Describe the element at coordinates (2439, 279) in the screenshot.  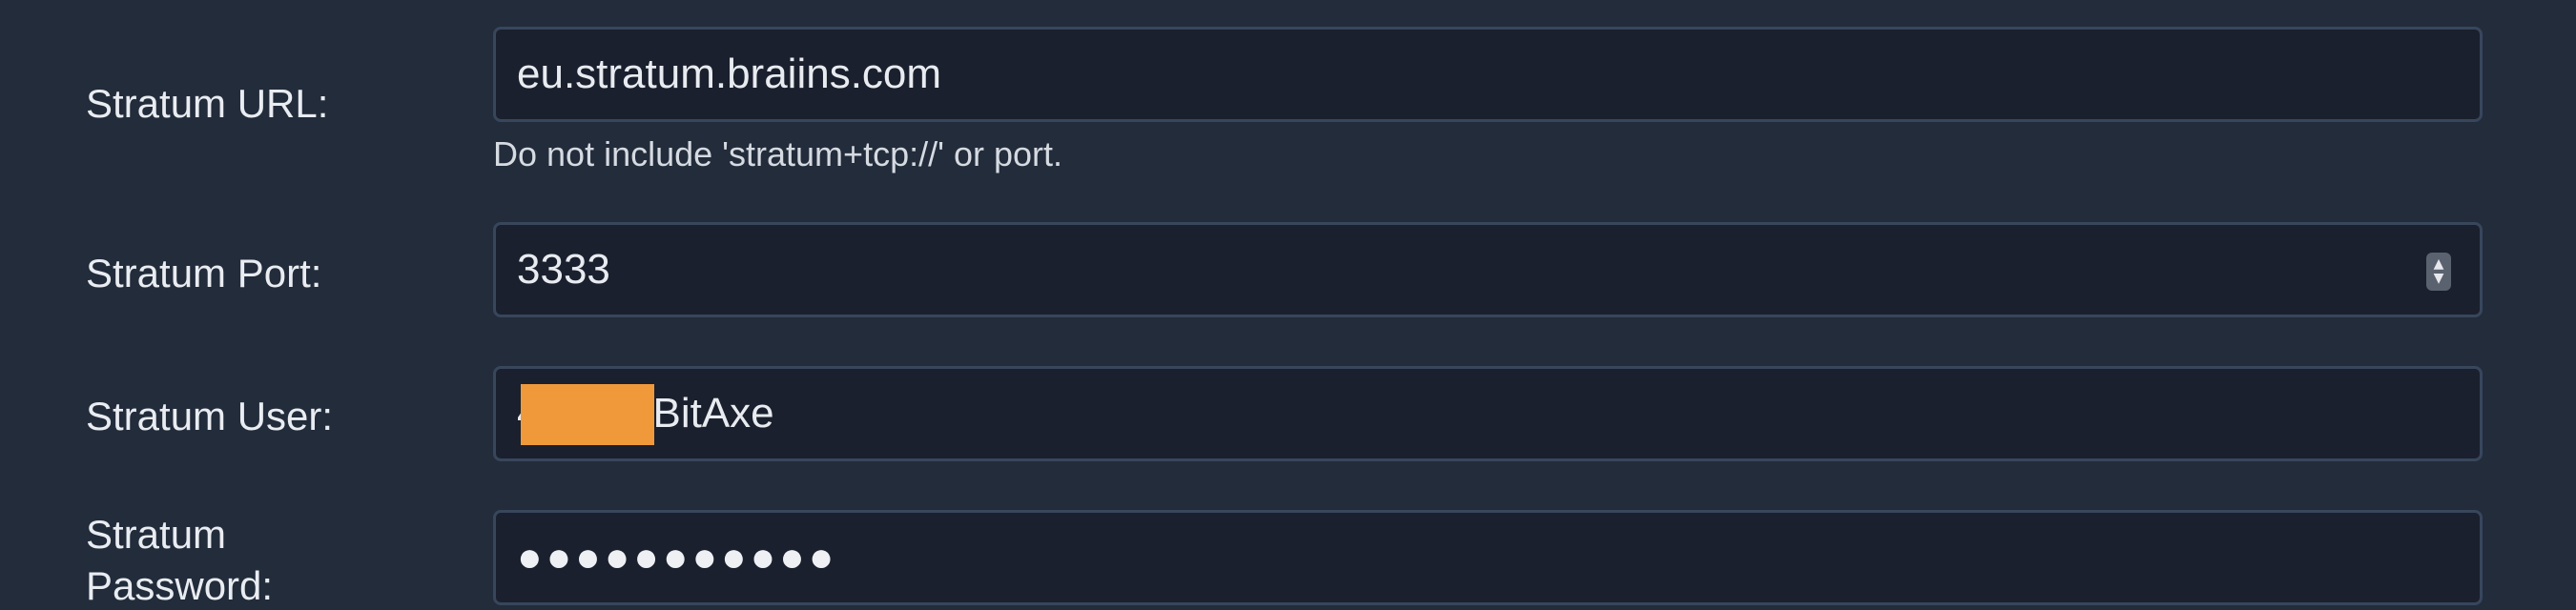
I see `stepper-down-icon: ▼` at that location.